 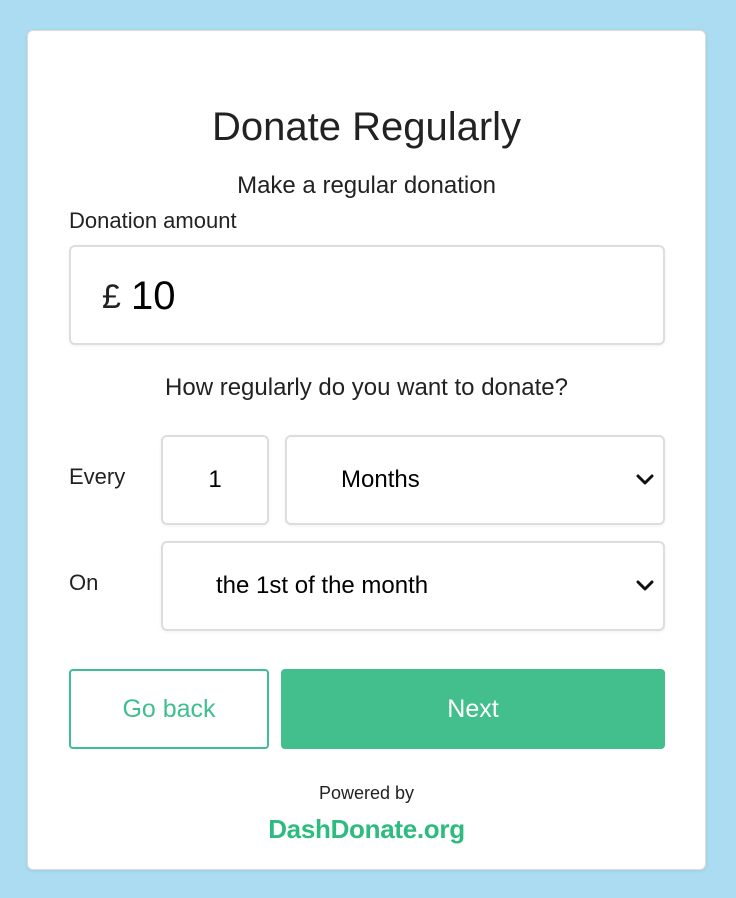 What do you see at coordinates (366, 793) in the screenshot?
I see `powered-by-text: Powered by` at bounding box center [366, 793].